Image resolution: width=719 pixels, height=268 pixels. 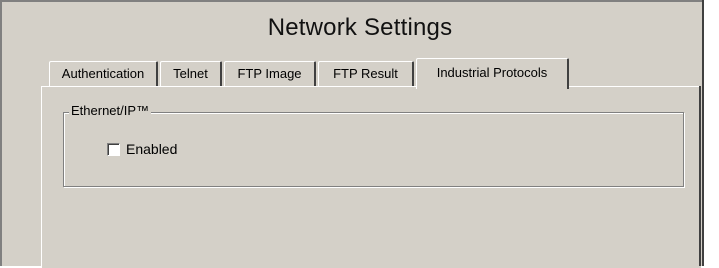 What do you see at coordinates (360, 27) in the screenshot?
I see `dialog-title: Network Settings` at bounding box center [360, 27].